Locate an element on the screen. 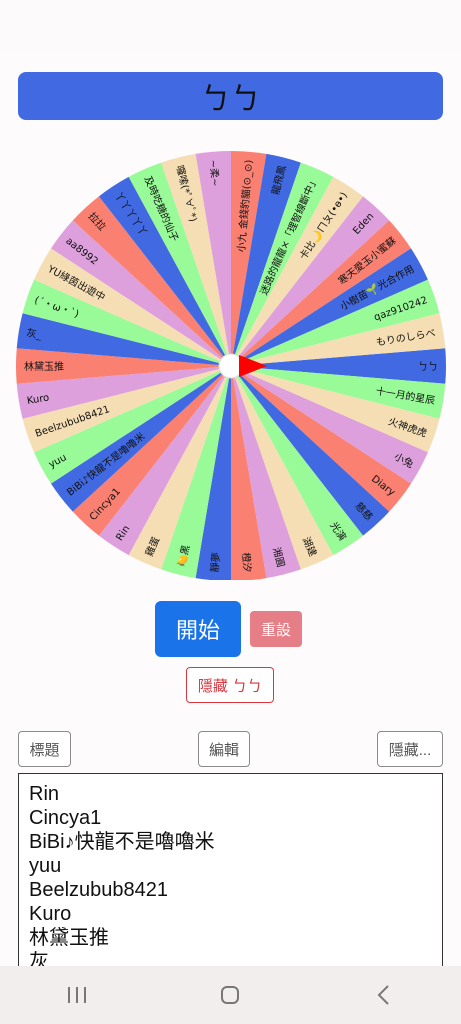 This screenshot has width=461, height=1024. status-bar is located at coordinates (230, 26).